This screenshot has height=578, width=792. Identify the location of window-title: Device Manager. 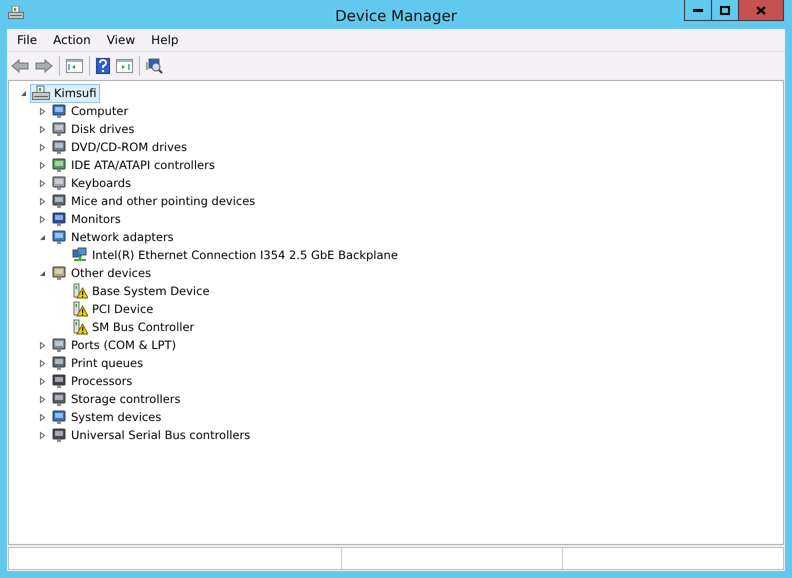
(396, 15).